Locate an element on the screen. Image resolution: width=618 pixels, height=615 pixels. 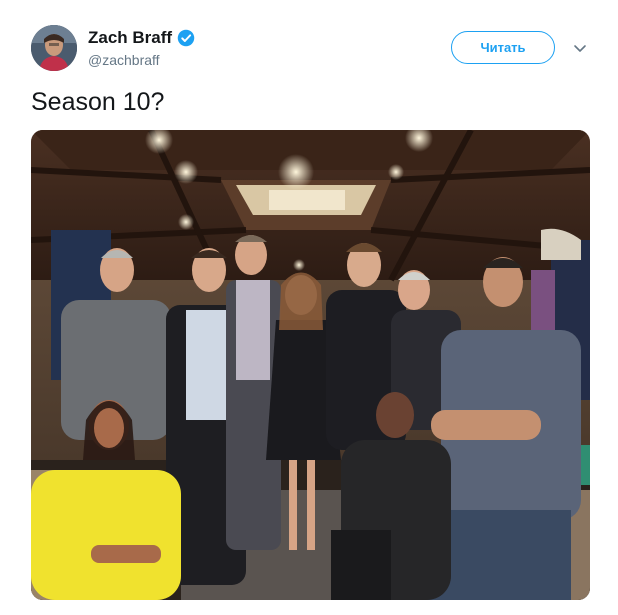
user-handle: @zachbraff is located at coordinates (124, 60).